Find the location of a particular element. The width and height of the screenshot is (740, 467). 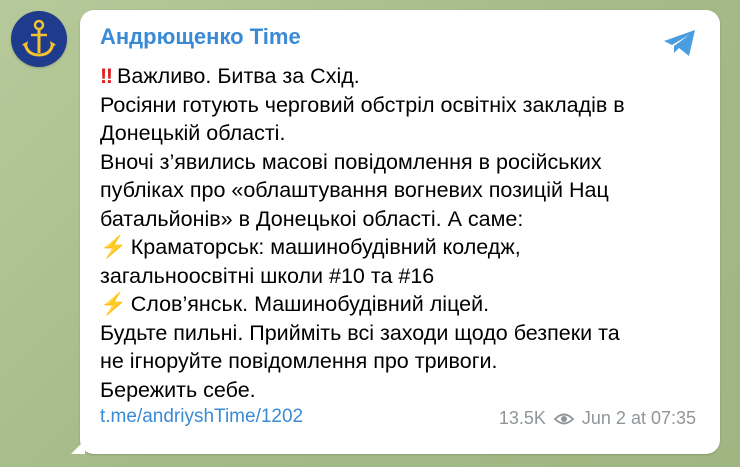

message-timestamp: Jun 2 at 07:35 is located at coordinates (638, 418).